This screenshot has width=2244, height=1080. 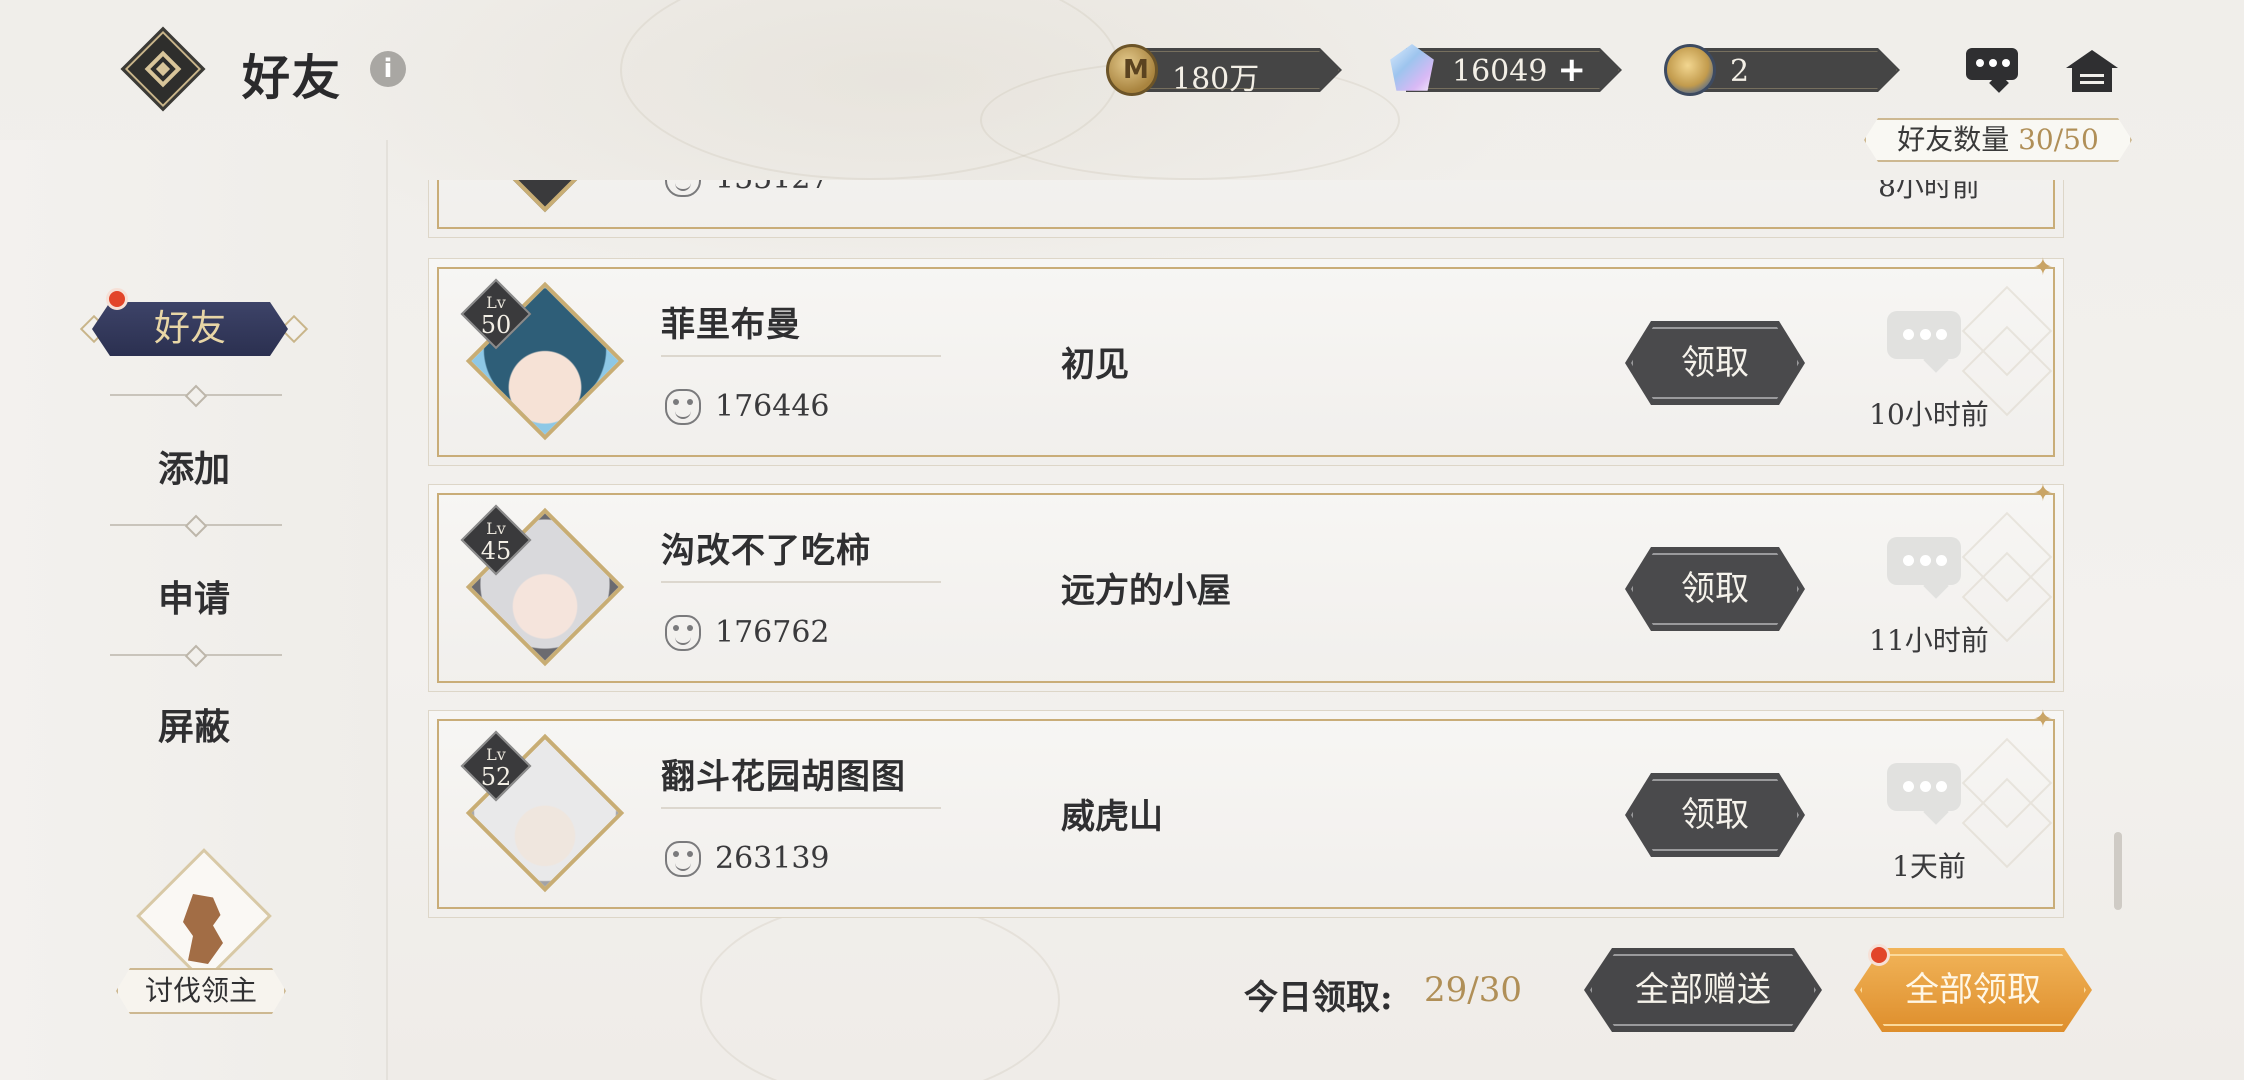 I want to click on page-title: 好友, so click(x=292, y=78).